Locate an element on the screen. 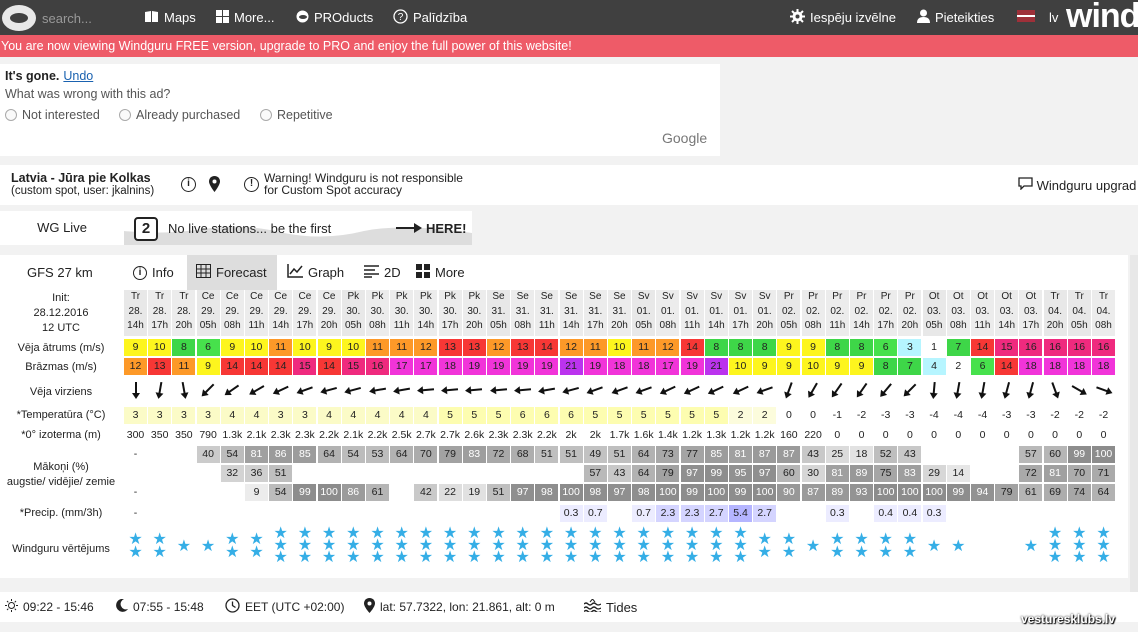  wind-speed-cell: 14 is located at coordinates (692, 347).